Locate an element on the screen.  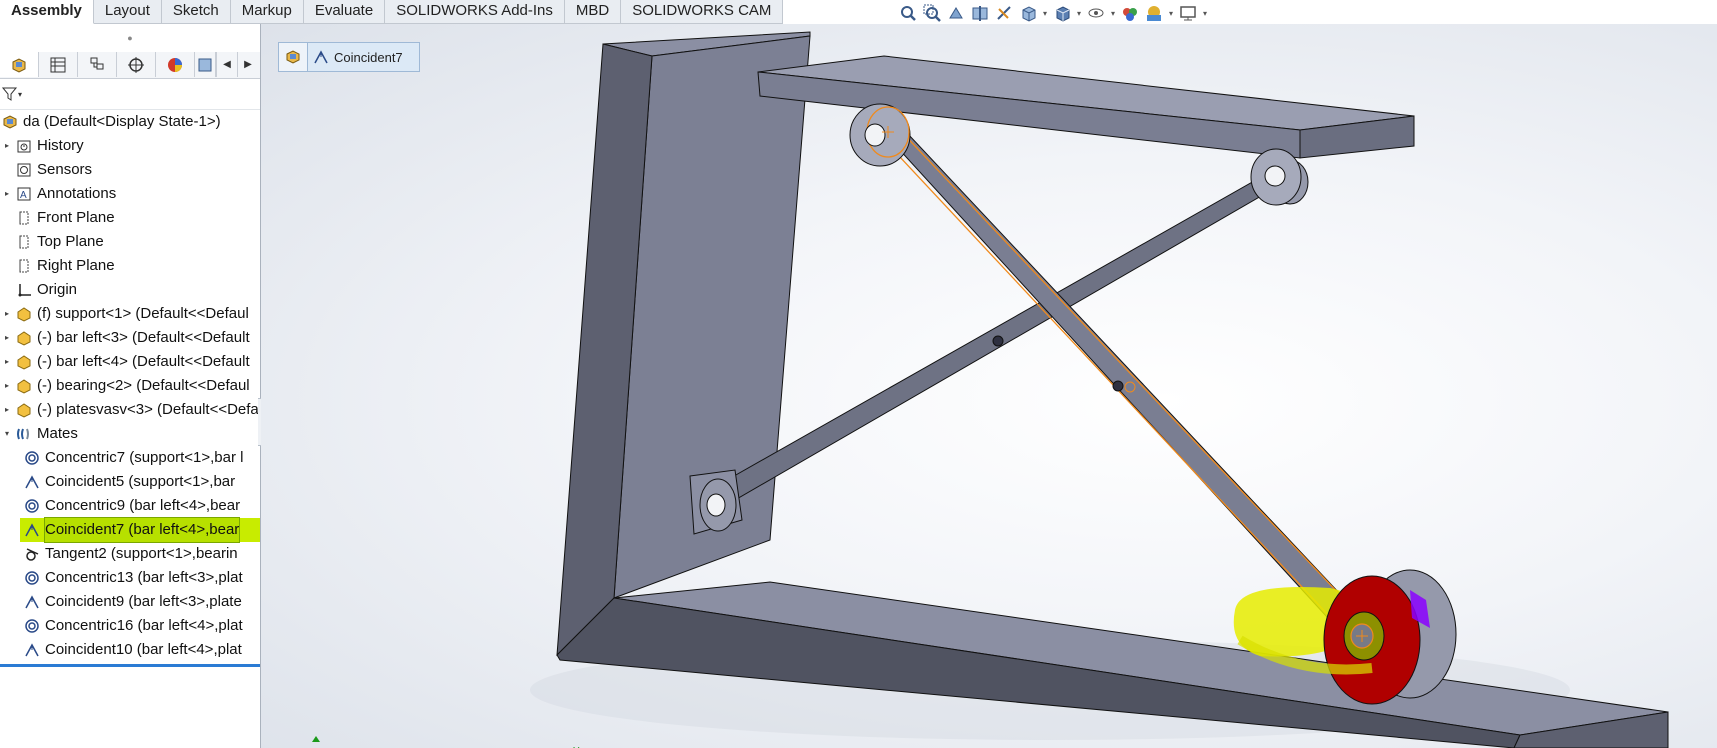
tree-item-front-plane: Front Plane is located at coordinates (130, 218).